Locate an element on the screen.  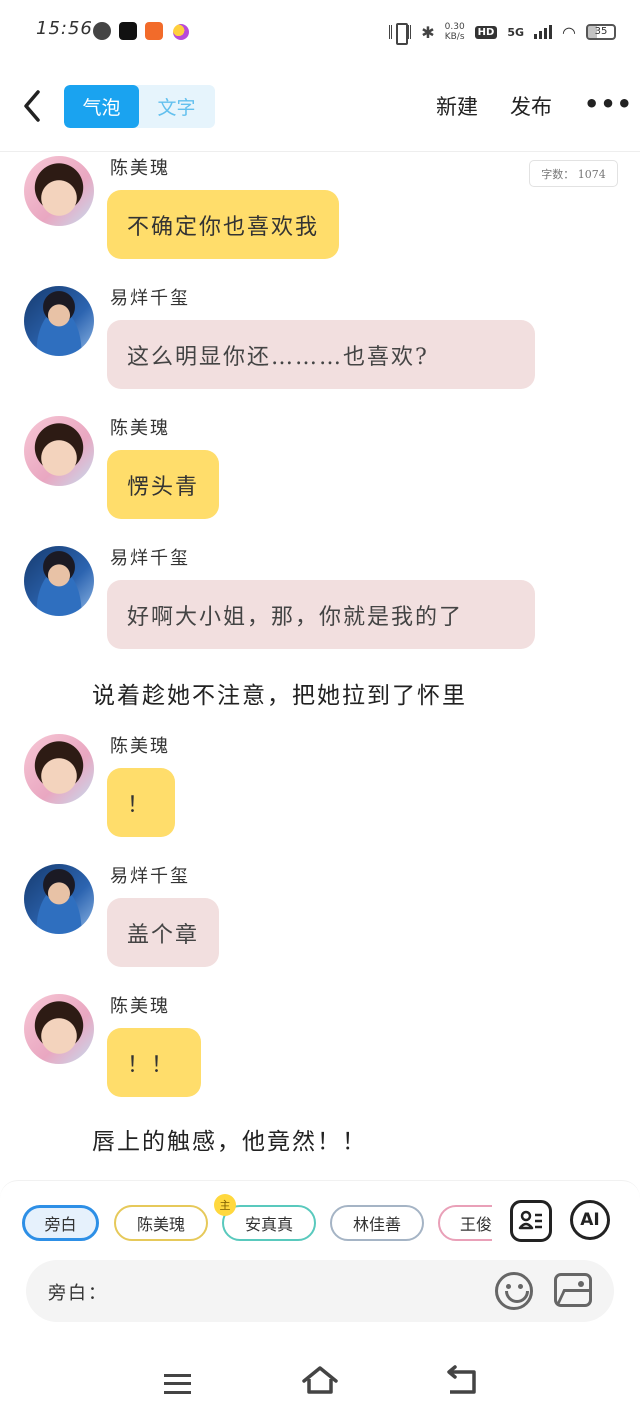
task-app-icon is located at coordinates (154, 31).